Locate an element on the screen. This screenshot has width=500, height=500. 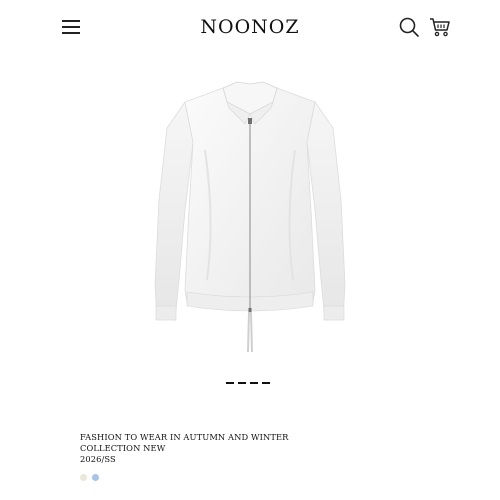
product-title-line-2: COLLECTION NEW is located at coordinates (240, 448).